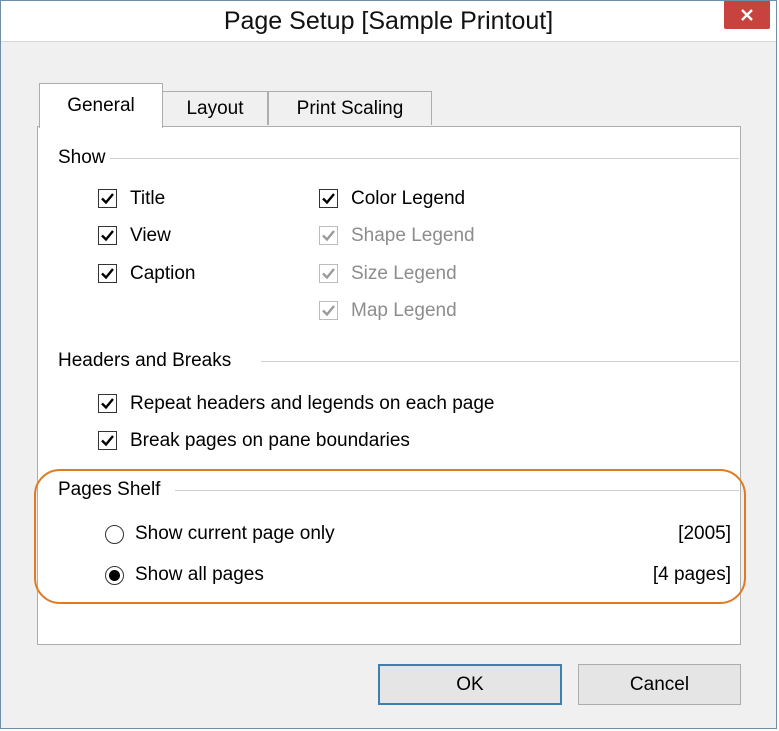 Image resolution: width=779 pixels, height=731 pixels. What do you see at coordinates (404, 310) in the screenshot?
I see `map-legend-label: Map Legend` at bounding box center [404, 310].